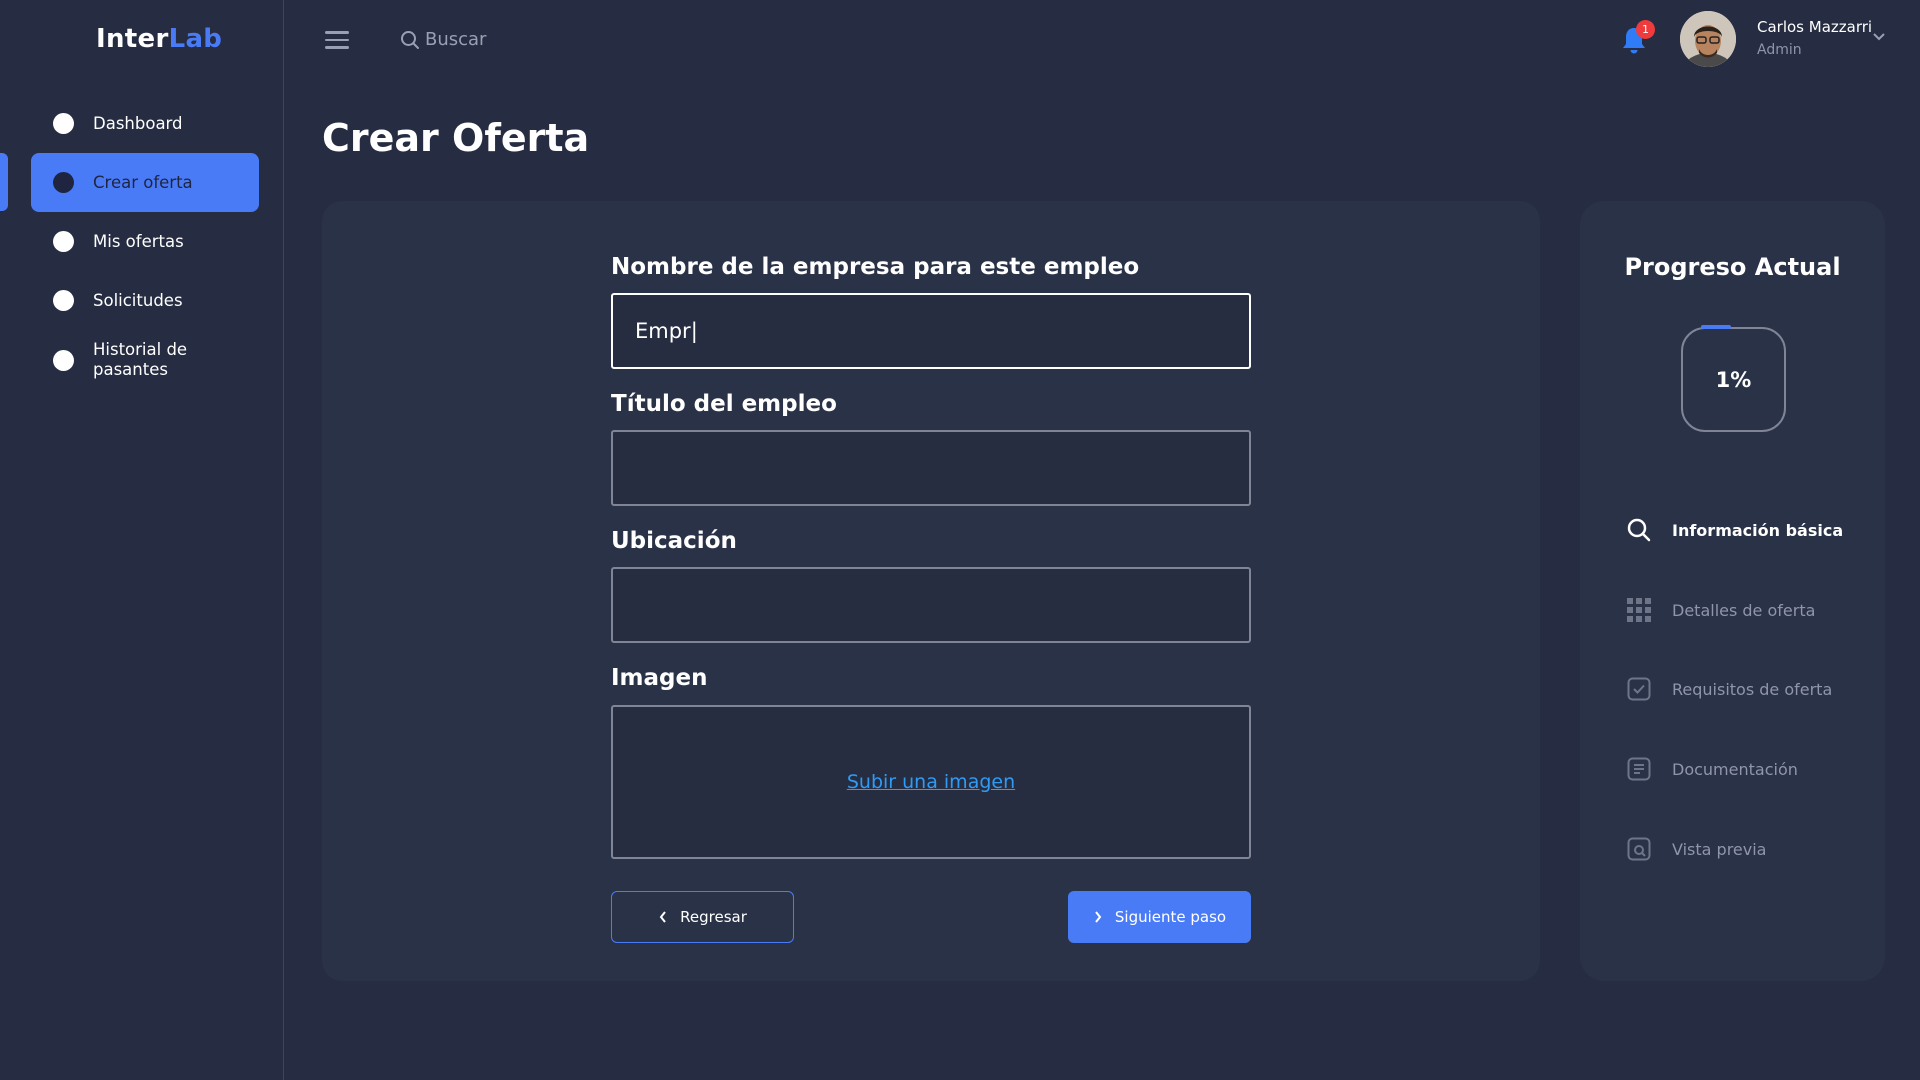 The width and height of the screenshot is (1920, 1080). Describe the element at coordinates (1732, 591) in the screenshot. I see `progress-card` at that location.